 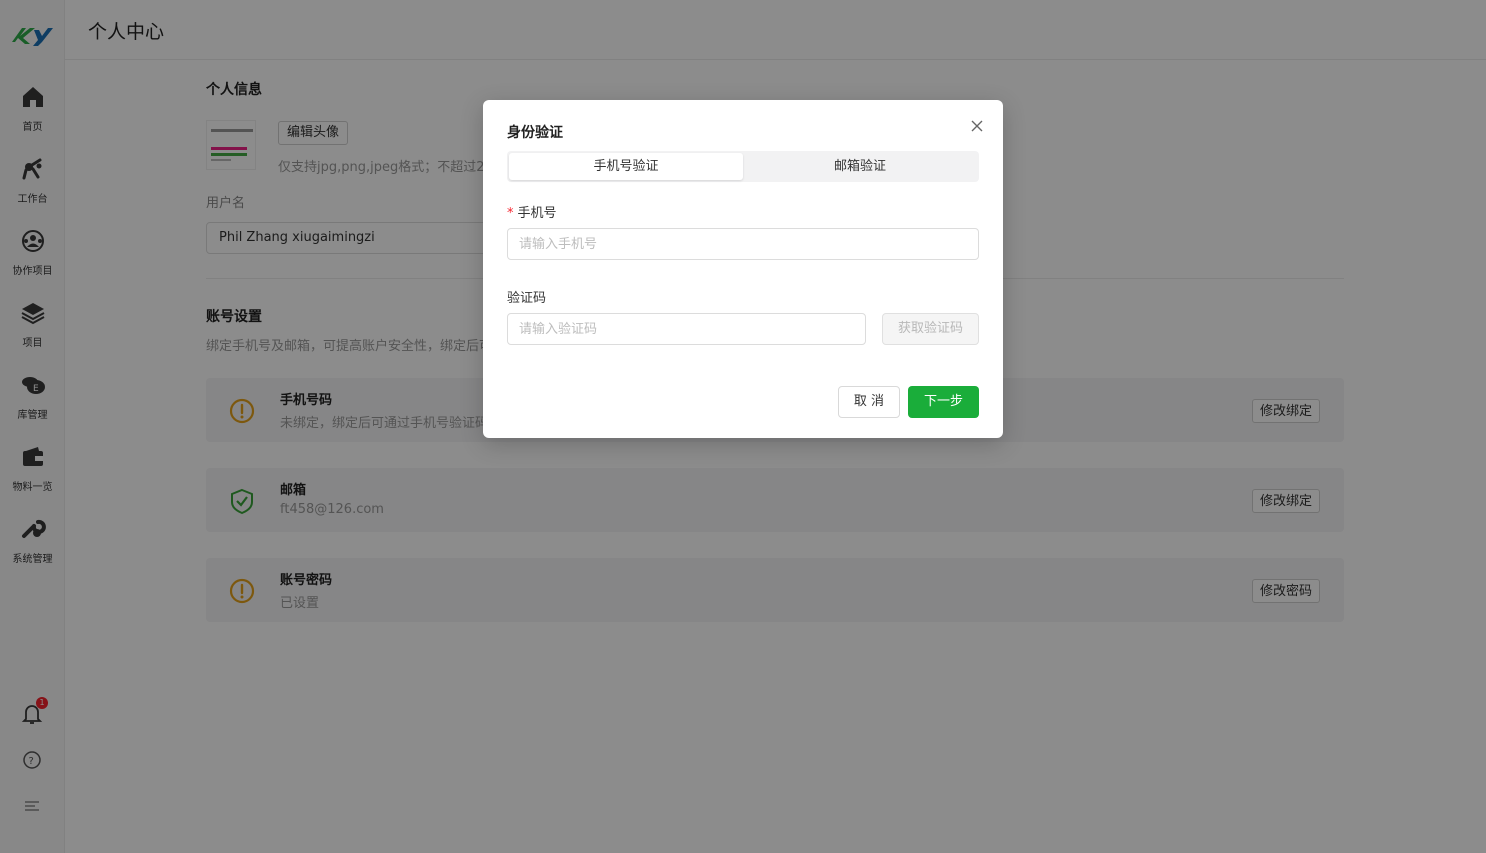 I want to click on get-code-button: 获取验证码, so click(x=930, y=329).